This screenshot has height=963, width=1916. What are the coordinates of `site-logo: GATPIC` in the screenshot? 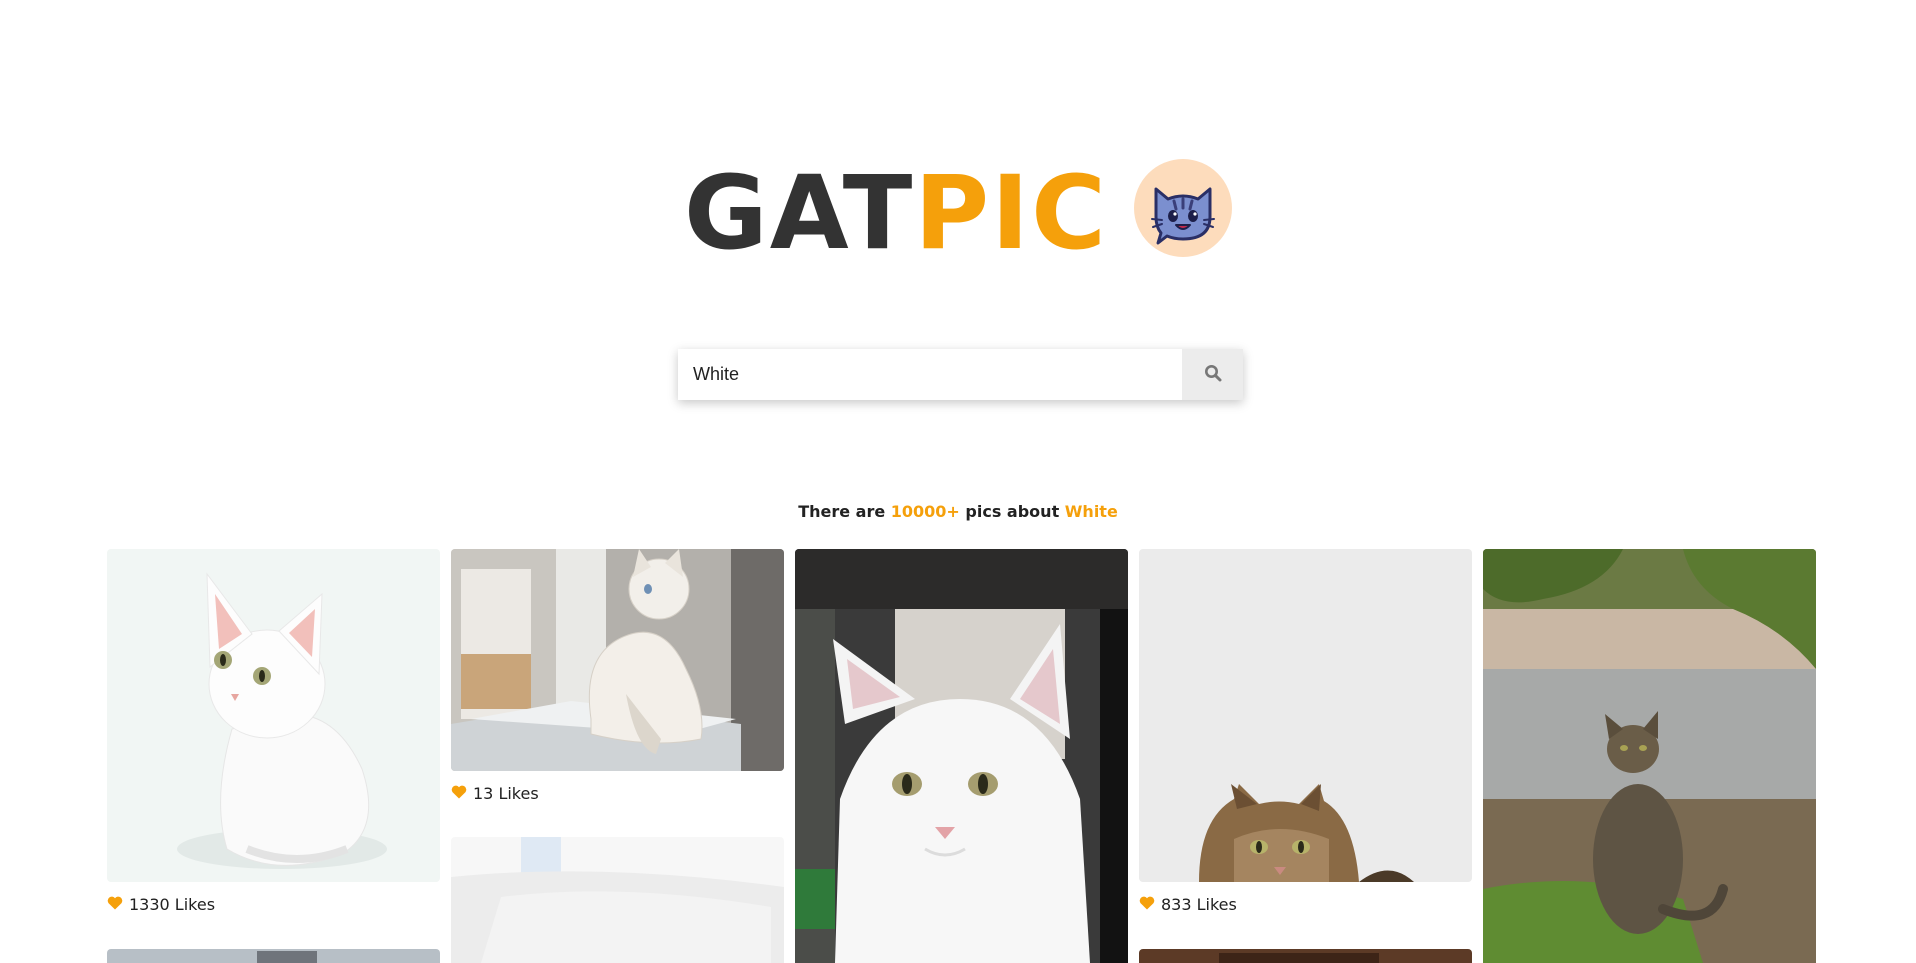 It's located at (958, 214).